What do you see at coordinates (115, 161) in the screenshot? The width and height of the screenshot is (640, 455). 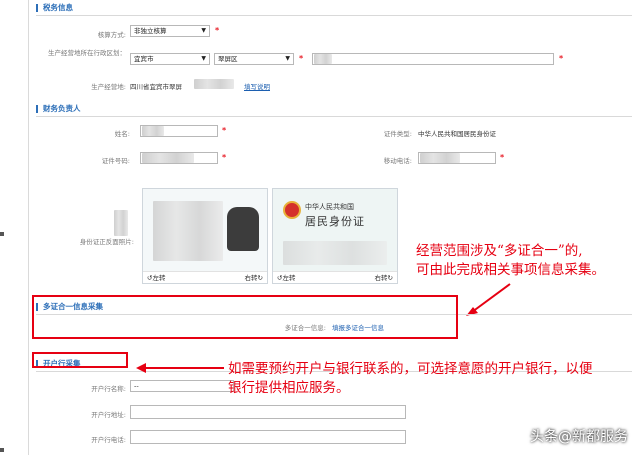 I see `id-number-label: 证件号码:` at bounding box center [115, 161].